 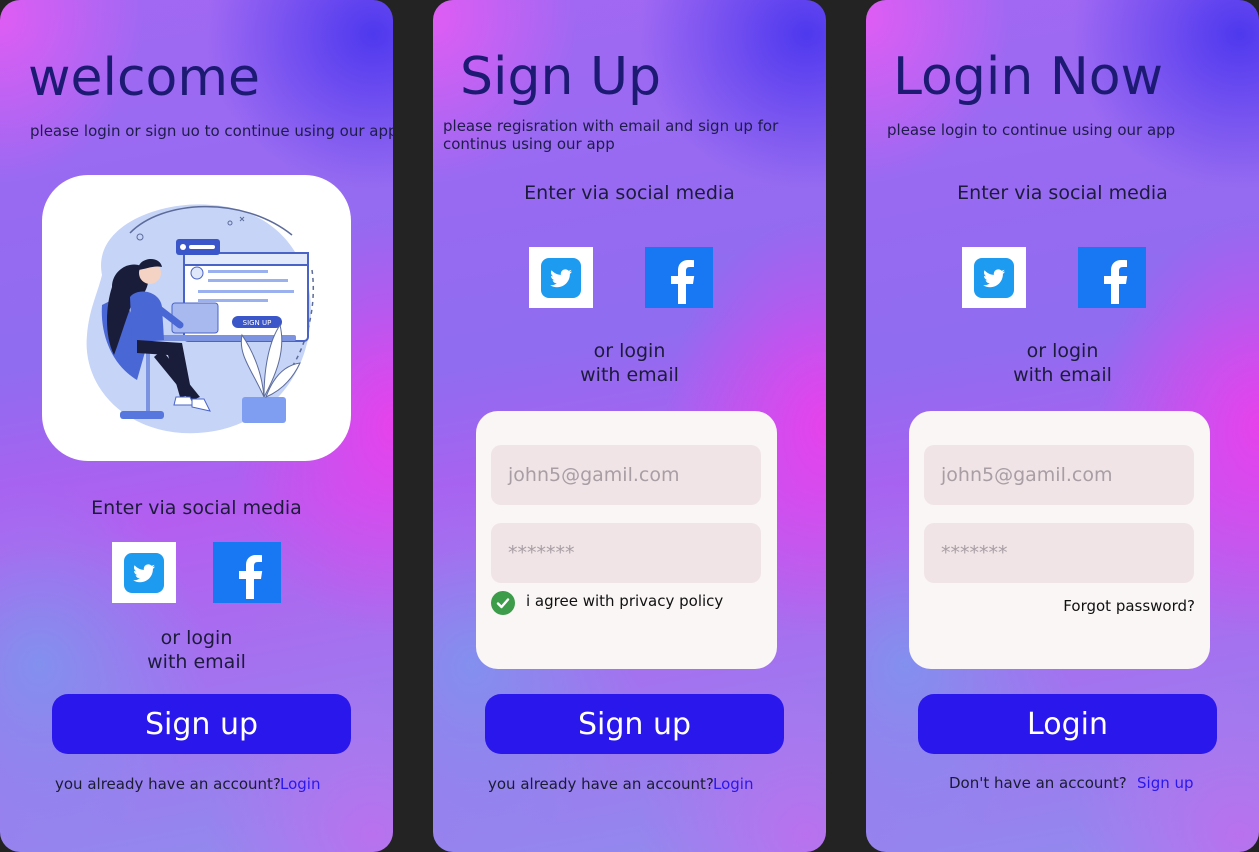 What do you see at coordinates (1165, 783) in the screenshot?
I see `sign-up-link: Sign up` at bounding box center [1165, 783].